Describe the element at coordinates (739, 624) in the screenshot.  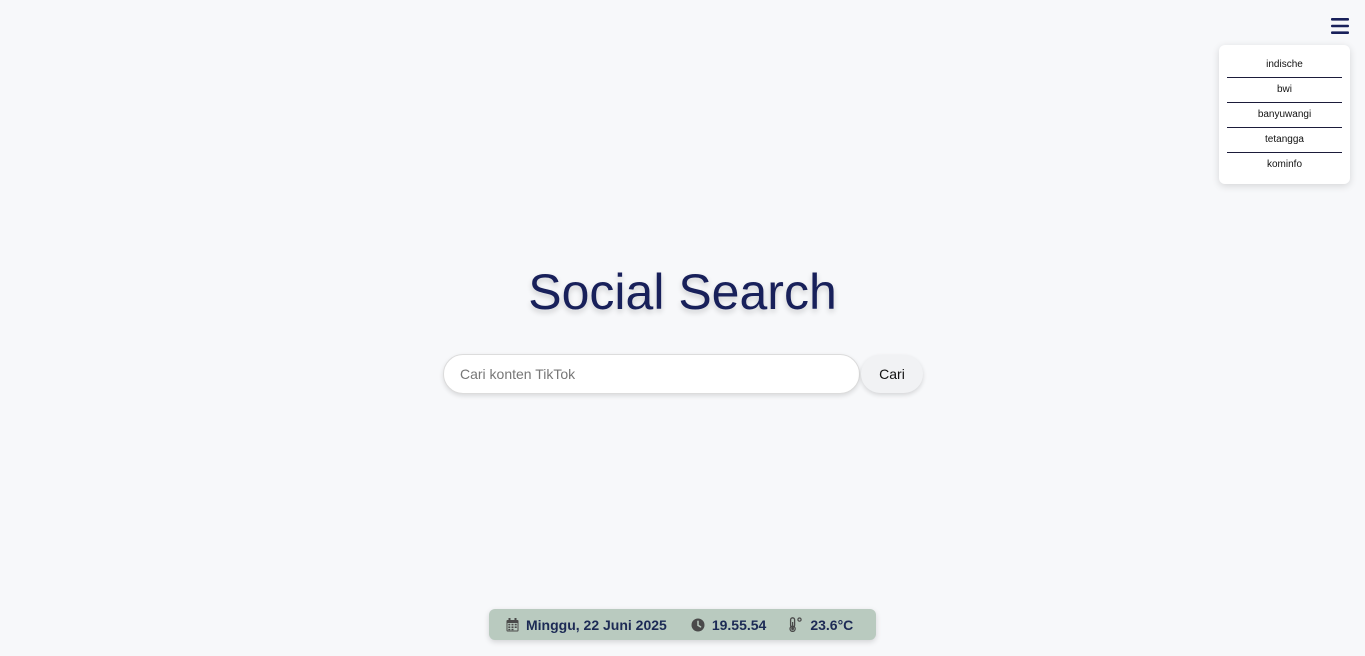
I see `time-text: 19.55.54` at that location.